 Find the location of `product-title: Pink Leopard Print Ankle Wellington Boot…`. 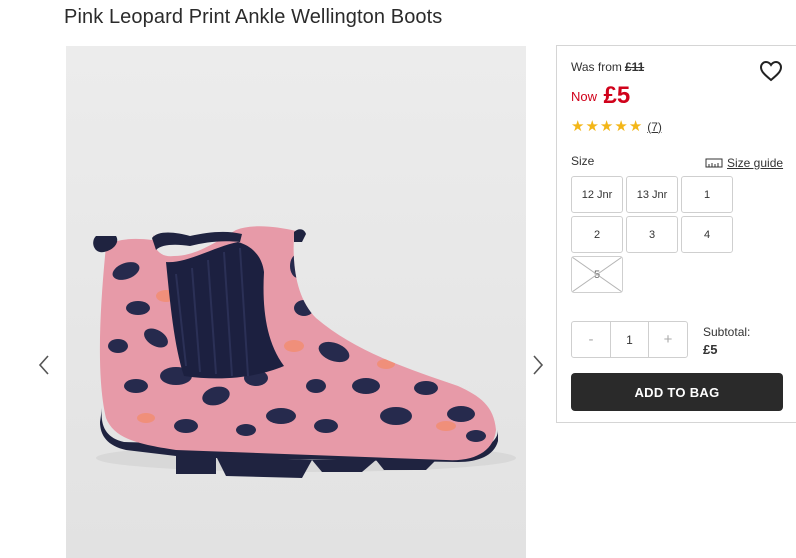

product-title: Pink Leopard Print Ankle Wellington Boot… is located at coordinates (253, 17).